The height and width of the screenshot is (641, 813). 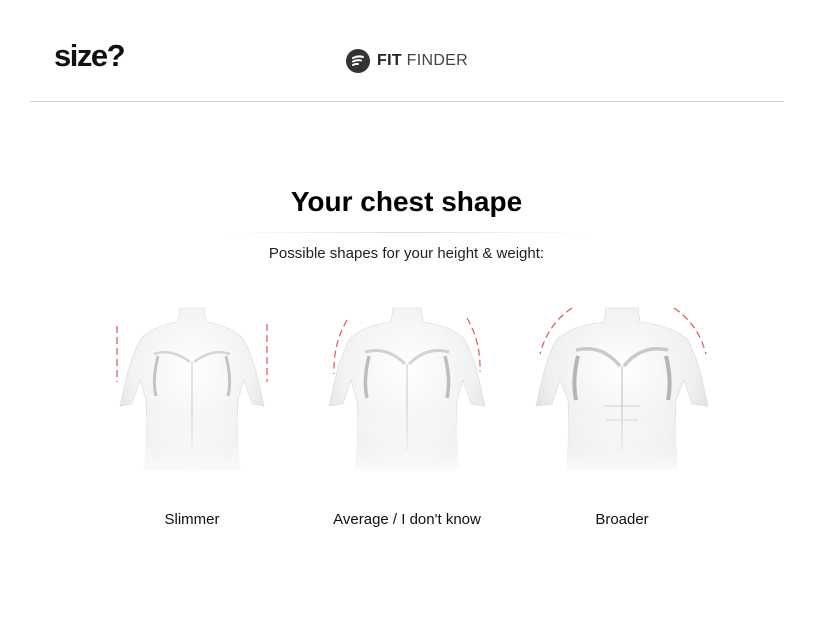 I want to click on option-slimmer-label: Slimmer, so click(x=192, y=519).